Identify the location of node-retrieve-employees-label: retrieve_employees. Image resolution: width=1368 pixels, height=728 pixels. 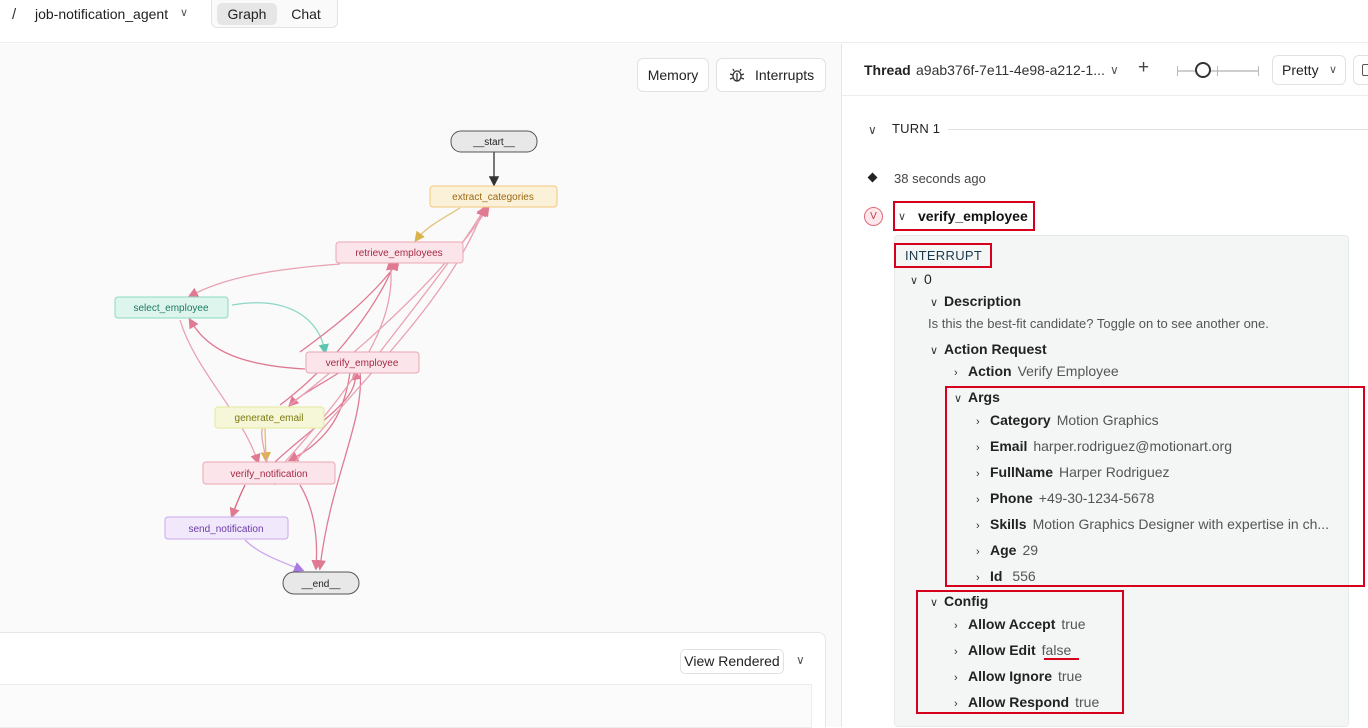
(398, 253).